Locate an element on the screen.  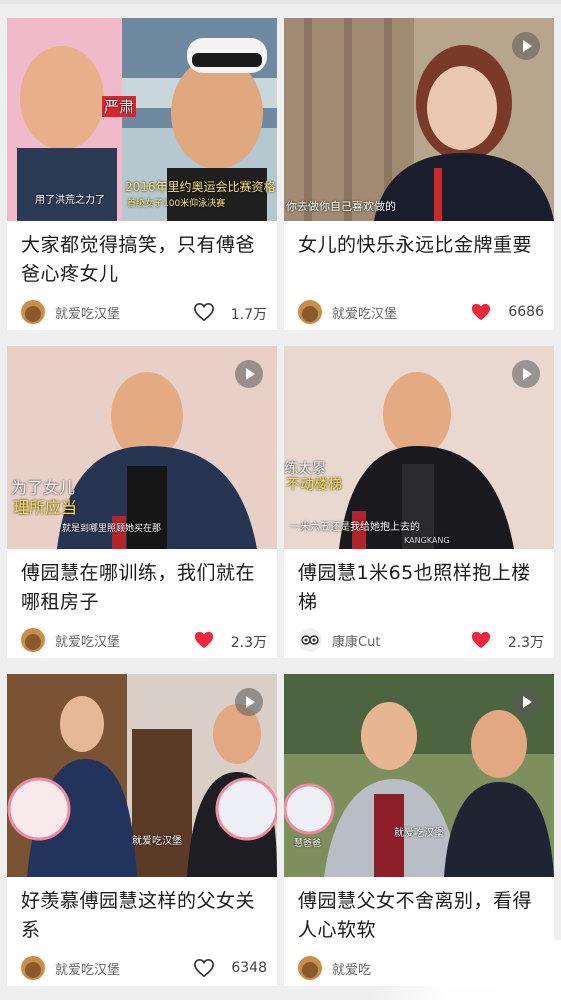
video-title: 傅园慧在哪训练，我们就在哪租房子 is located at coordinates (144, 588).